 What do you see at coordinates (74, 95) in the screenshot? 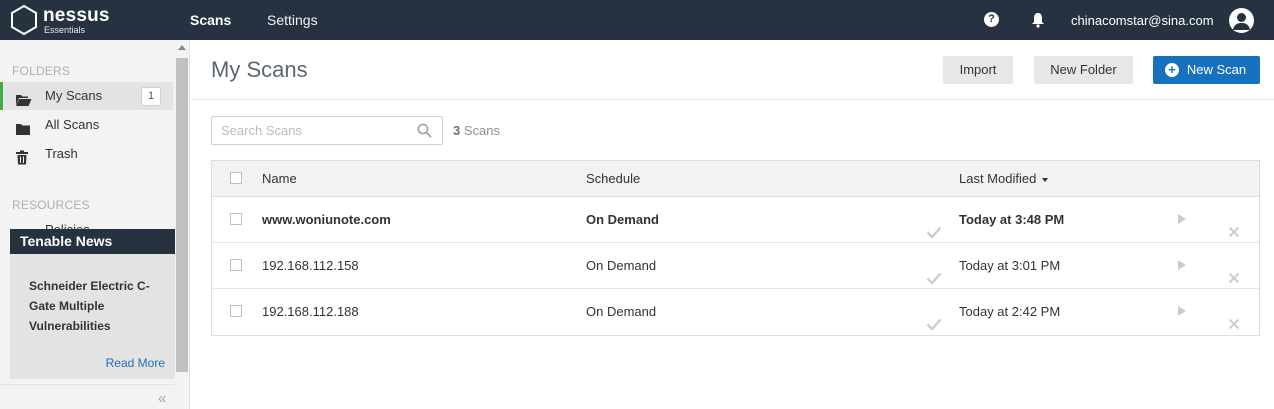
I see `sidebar-item-label: My Scans` at bounding box center [74, 95].